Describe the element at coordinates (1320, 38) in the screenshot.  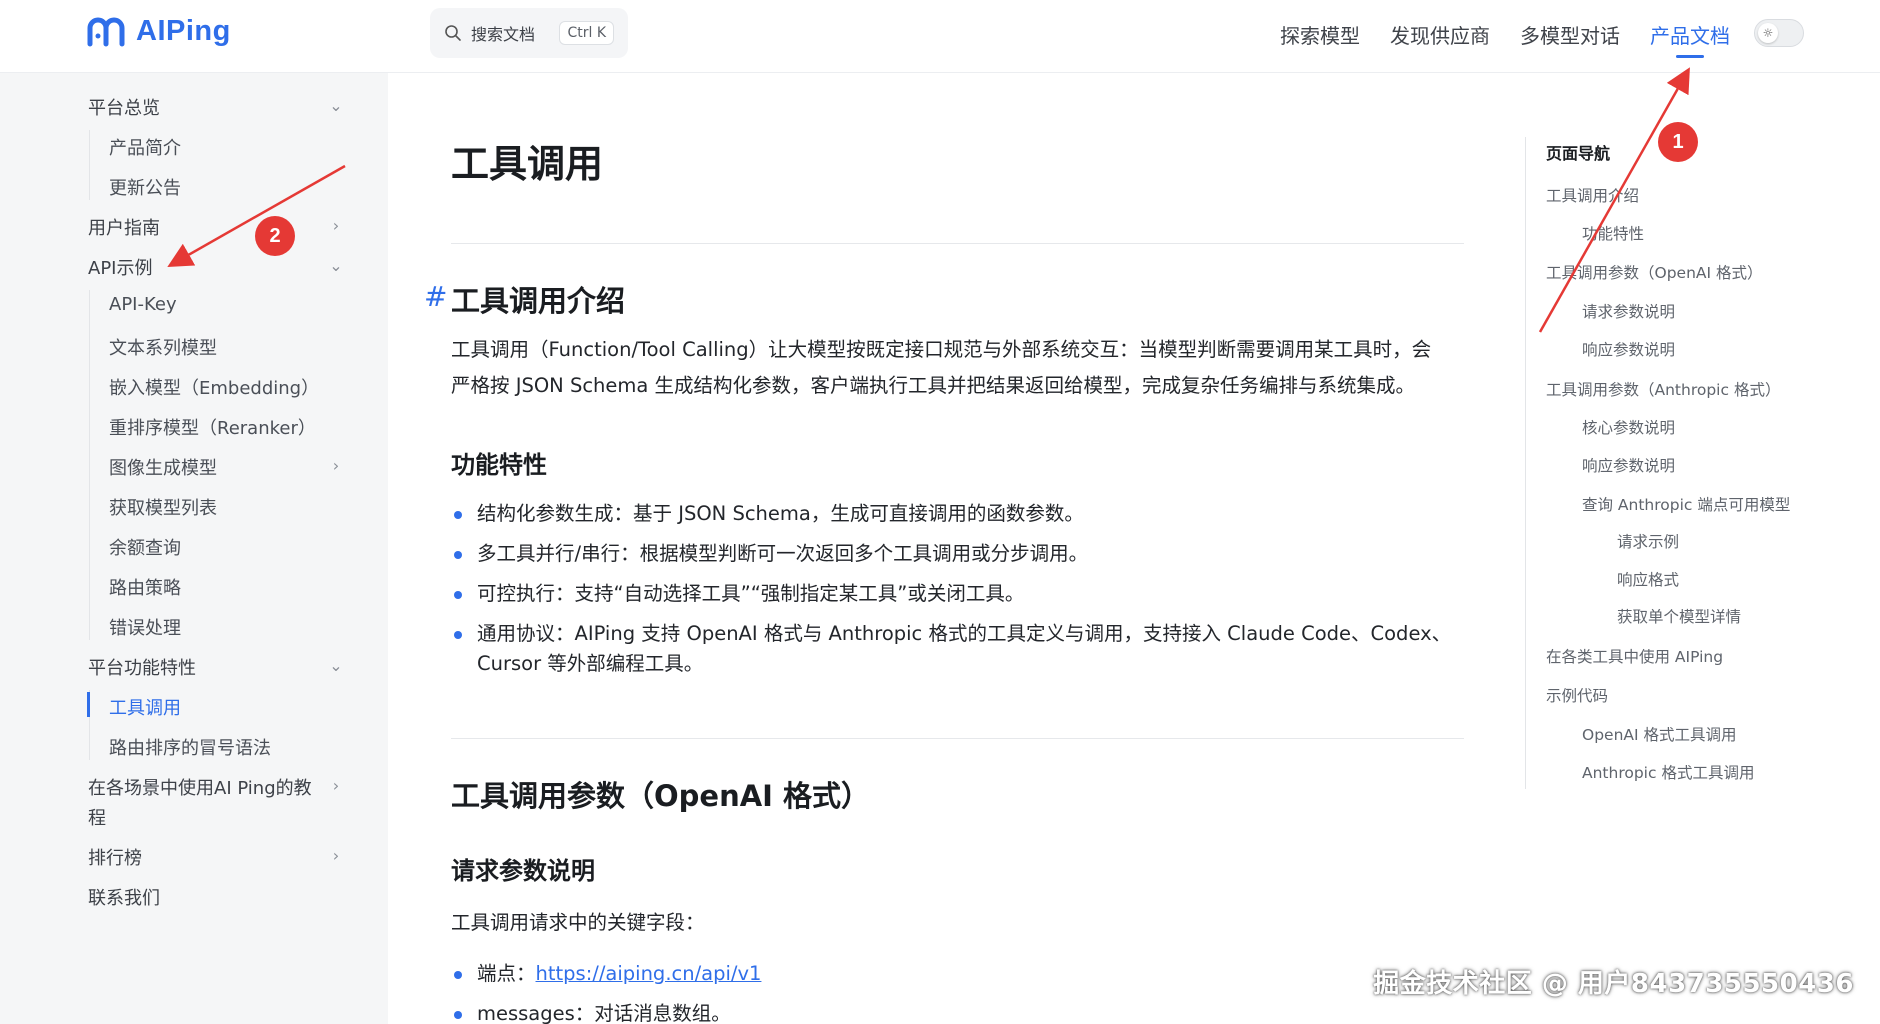
I see `nav-explore-models: 探索模型` at that location.